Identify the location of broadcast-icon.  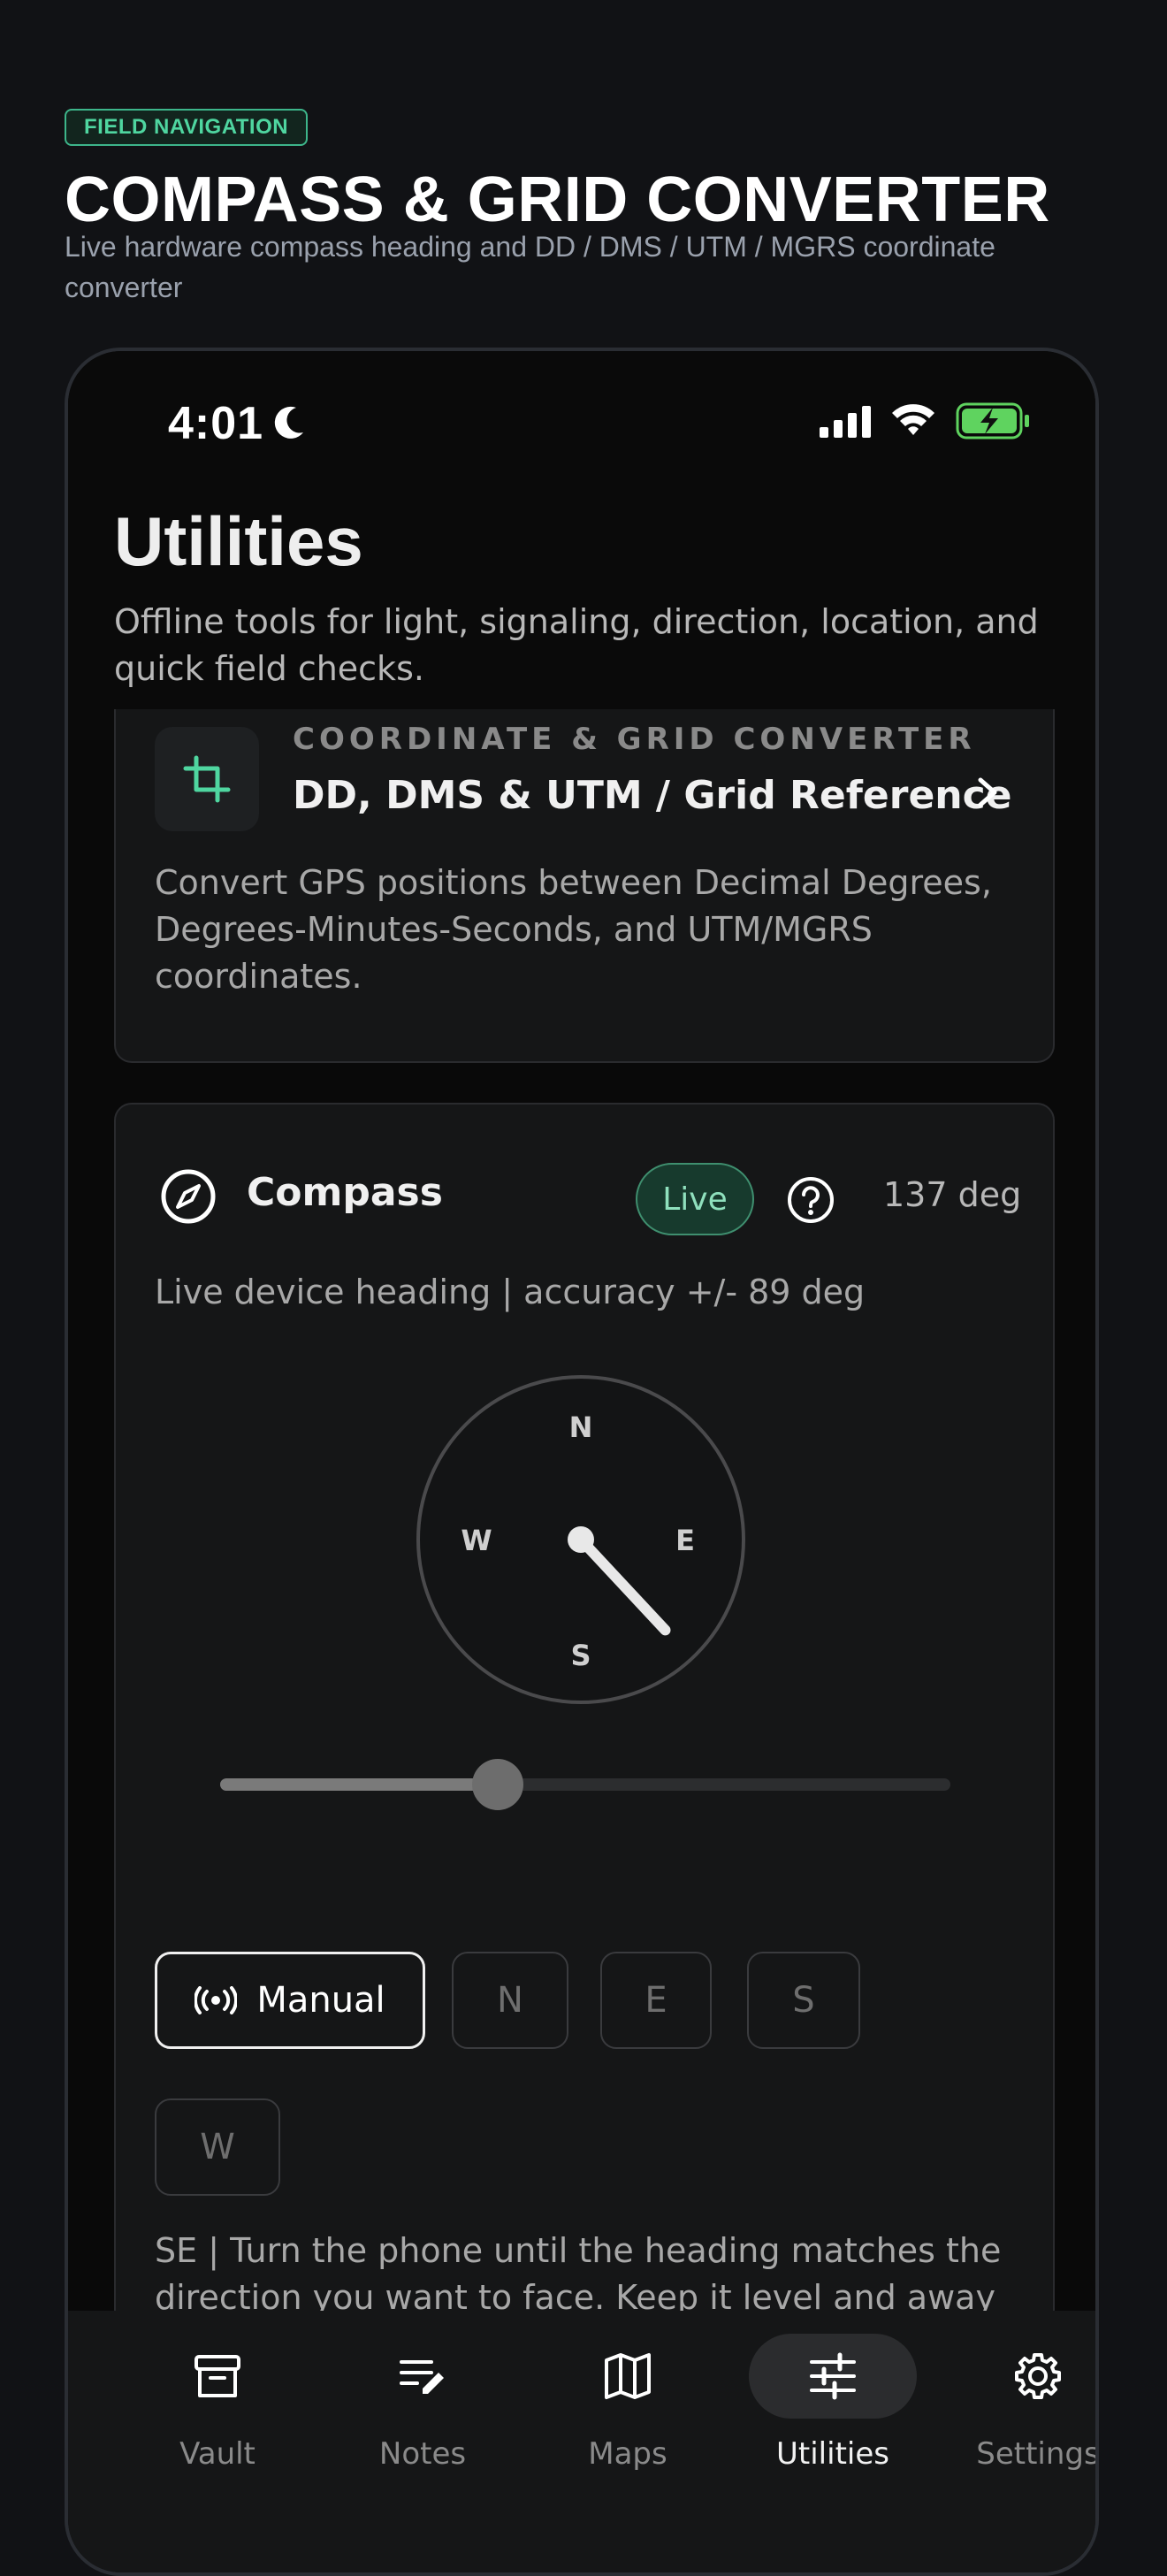
(216, 2000).